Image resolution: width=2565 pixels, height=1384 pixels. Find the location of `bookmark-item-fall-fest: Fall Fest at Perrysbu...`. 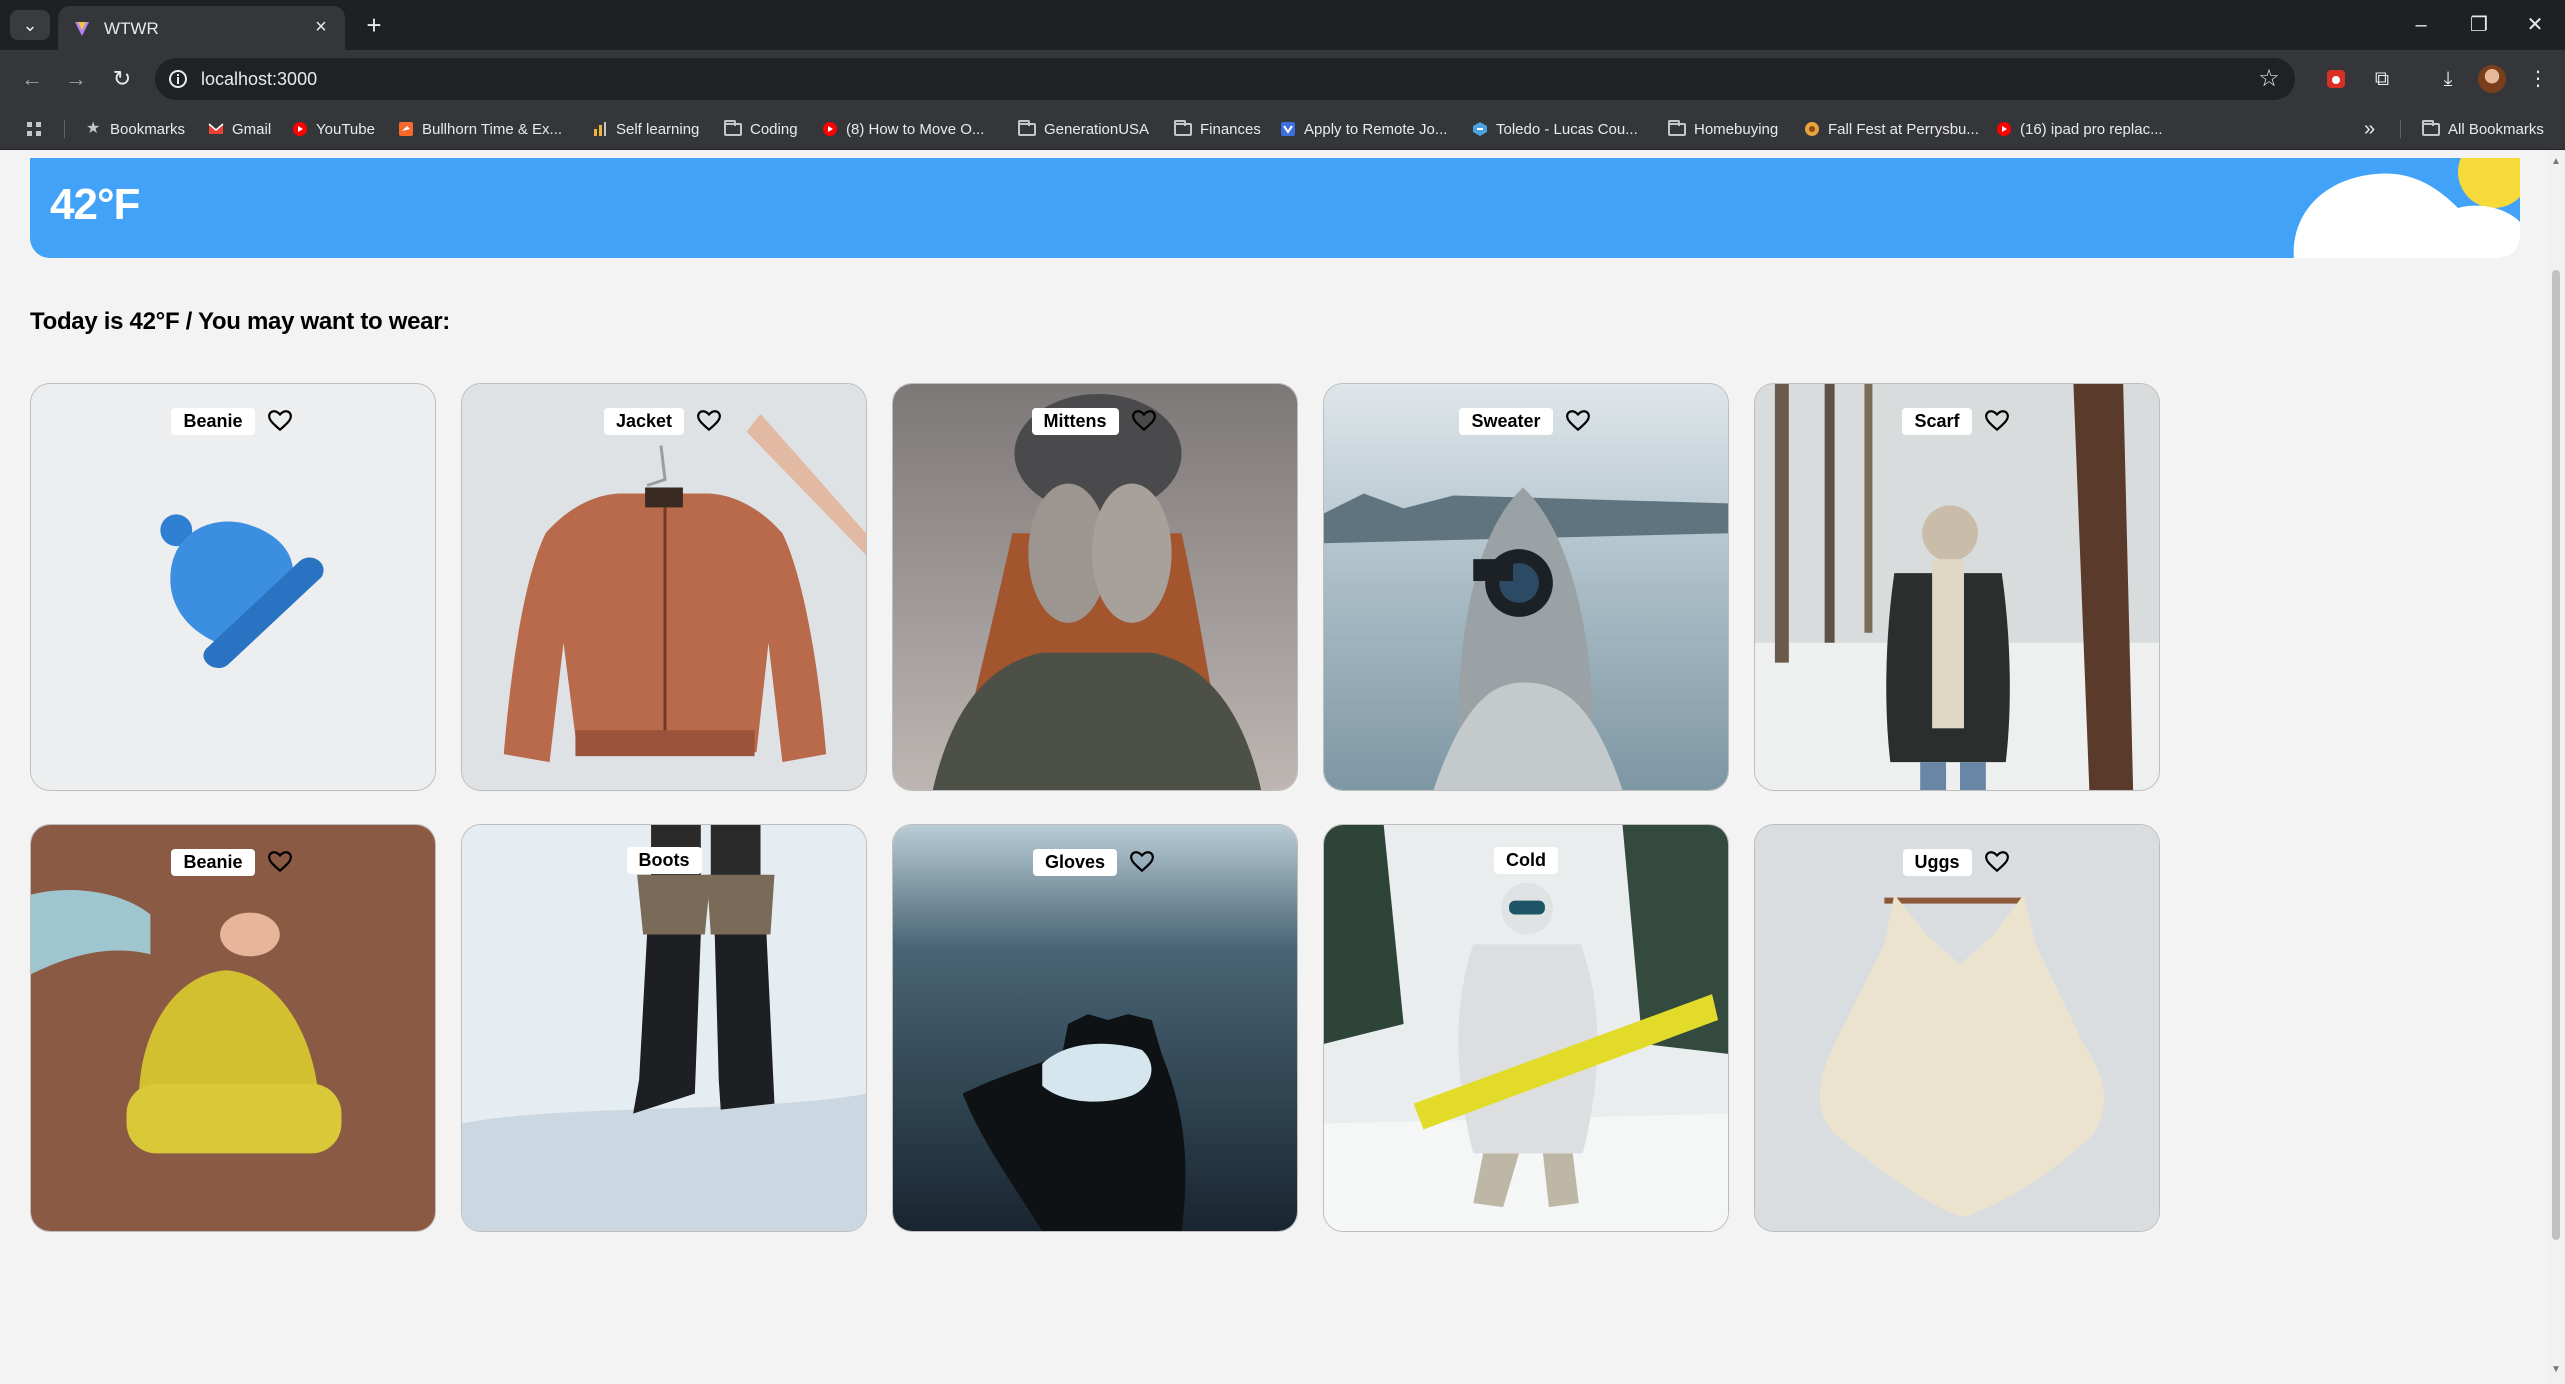

bookmark-item-fall-fest: Fall Fest at Perrysbu... is located at coordinates (1891, 129).